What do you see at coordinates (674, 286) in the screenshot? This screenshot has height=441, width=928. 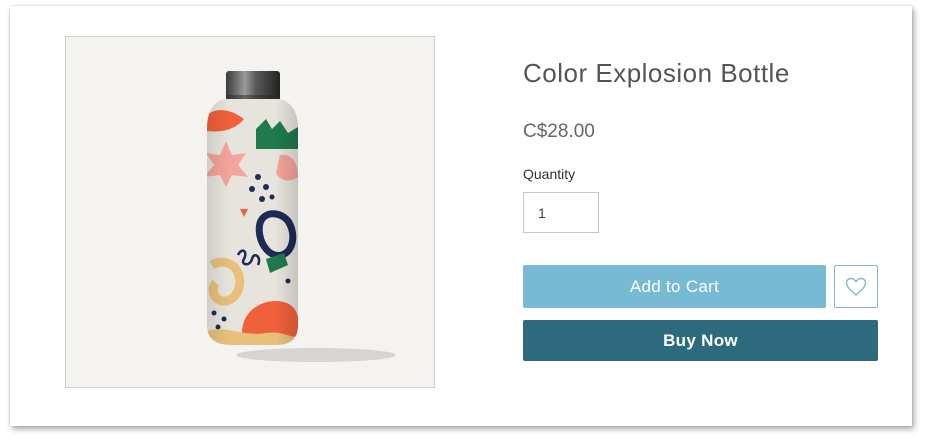 I see `add-to-cart-button: Add to Cart` at bounding box center [674, 286].